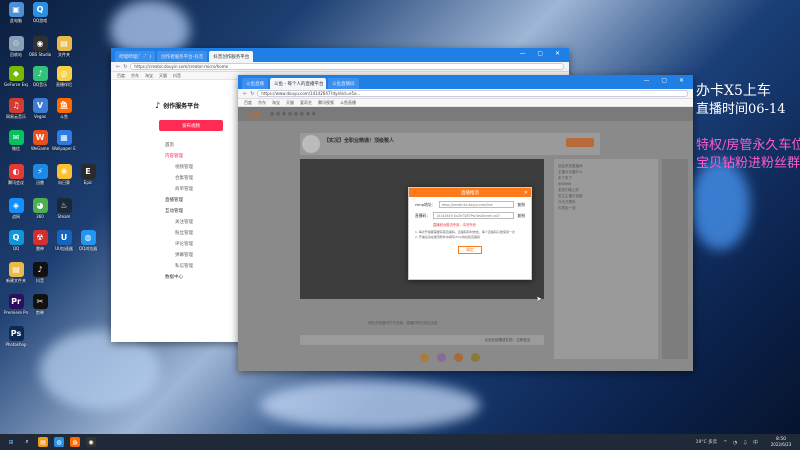 The height and width of the screenshot is (450, 800). I want to click on desktop-icon: Q QQ游戏, so click(40, 12).